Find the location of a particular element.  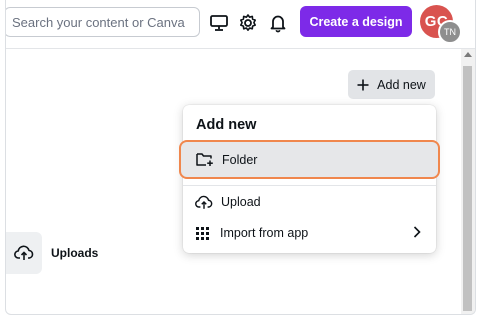

import-from-app-label: Import from app is located at coordinates (264, 233).